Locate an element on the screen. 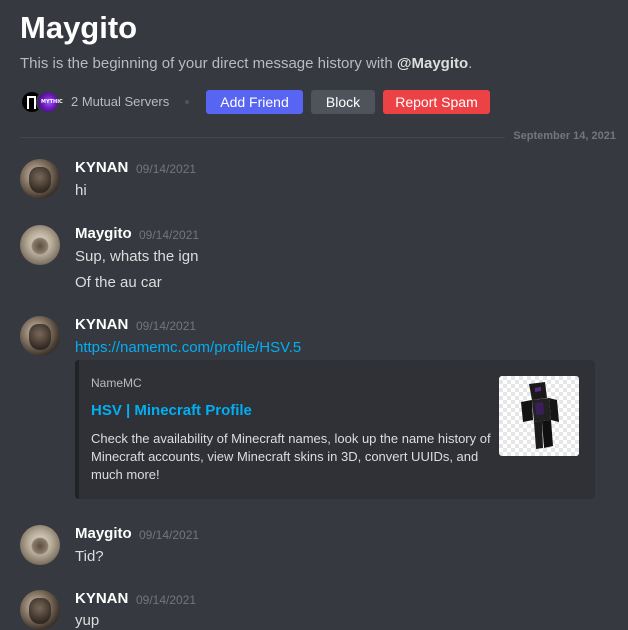 The width and height of the screenshot is (628, 630). server-icon-label: MYTHIC is located at coordinates (52, 102).